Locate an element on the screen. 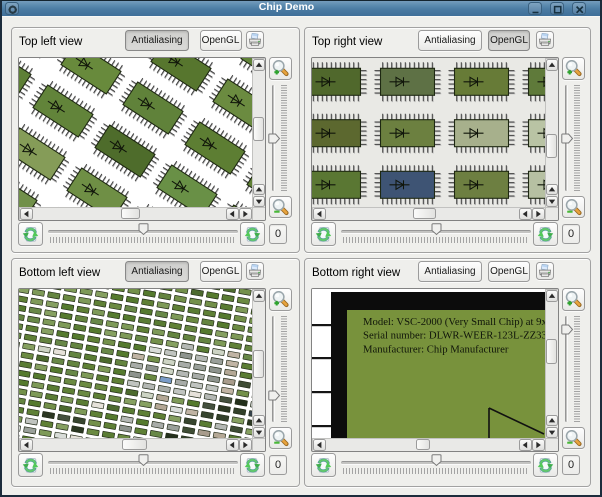 The image size is (602, 497). svg-text:Manufacturer: Chip Manufacture: Manufacturer: Chip Manufacturer is located at coordinates (436, 350).